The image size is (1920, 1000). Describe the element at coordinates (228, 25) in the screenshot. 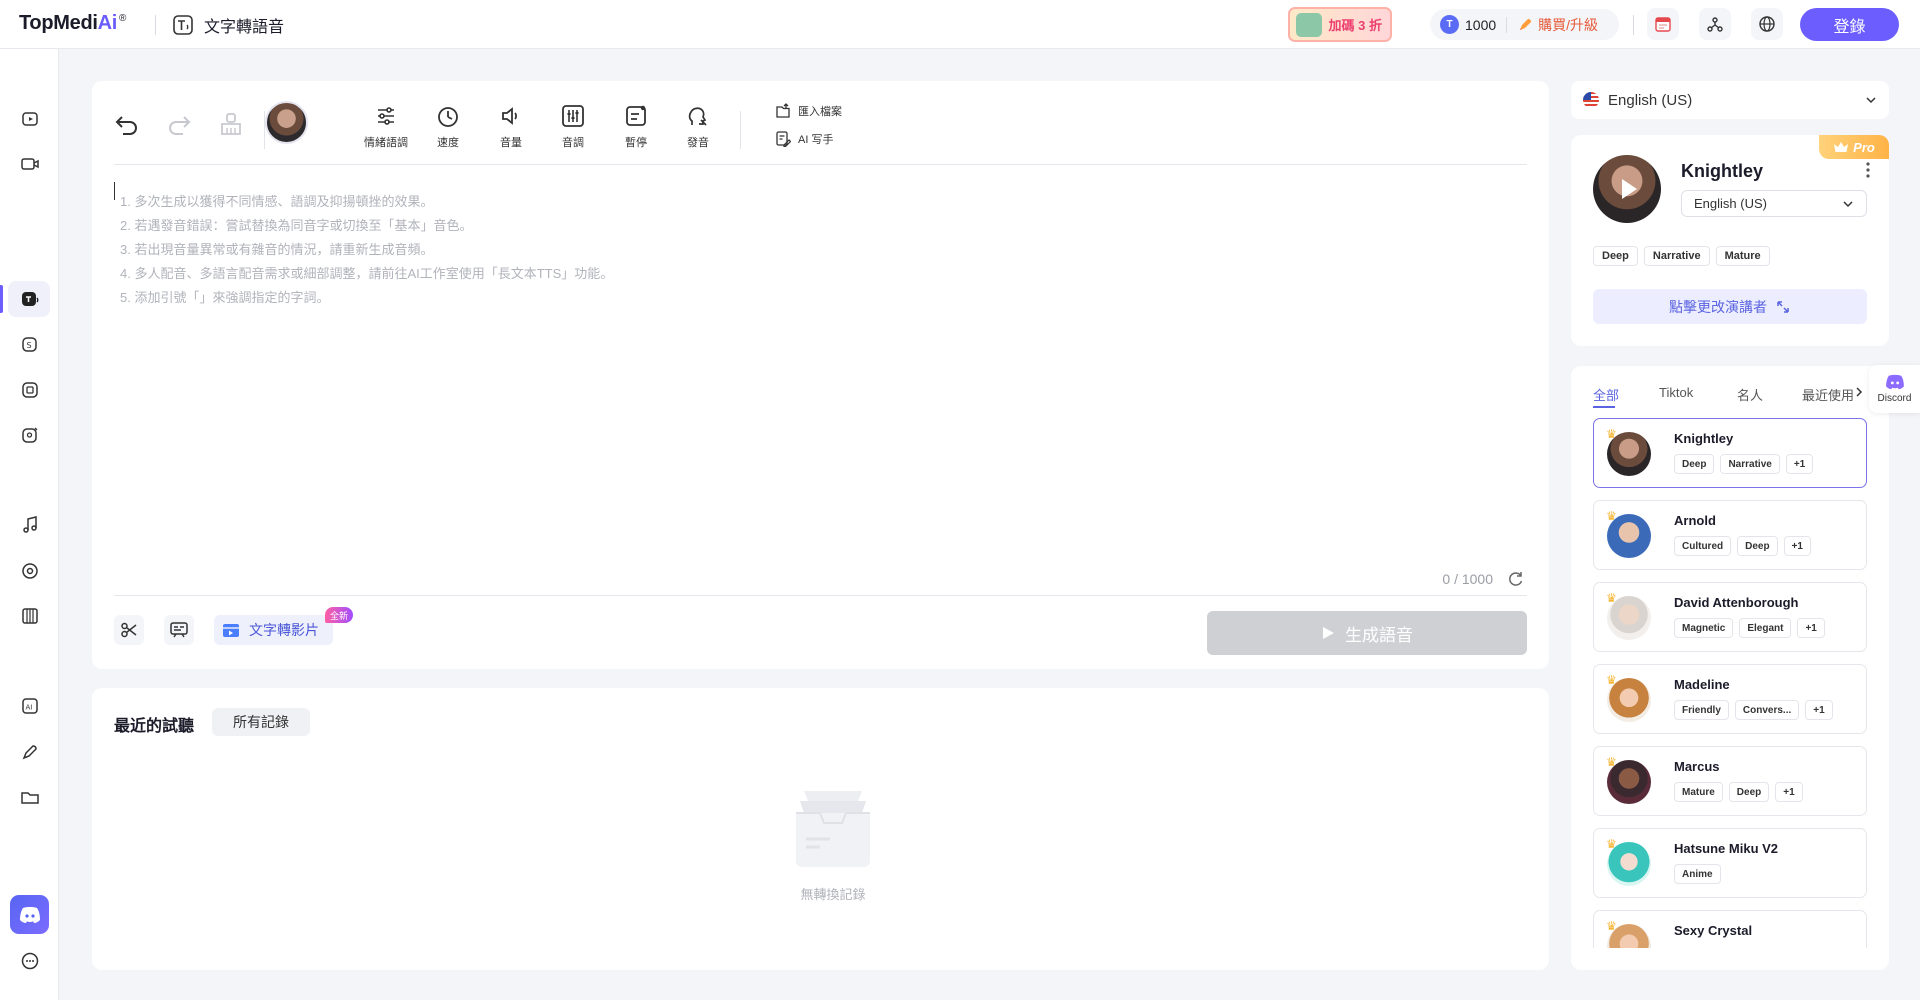

I see `tool-title: 文字轉語音` at that location.